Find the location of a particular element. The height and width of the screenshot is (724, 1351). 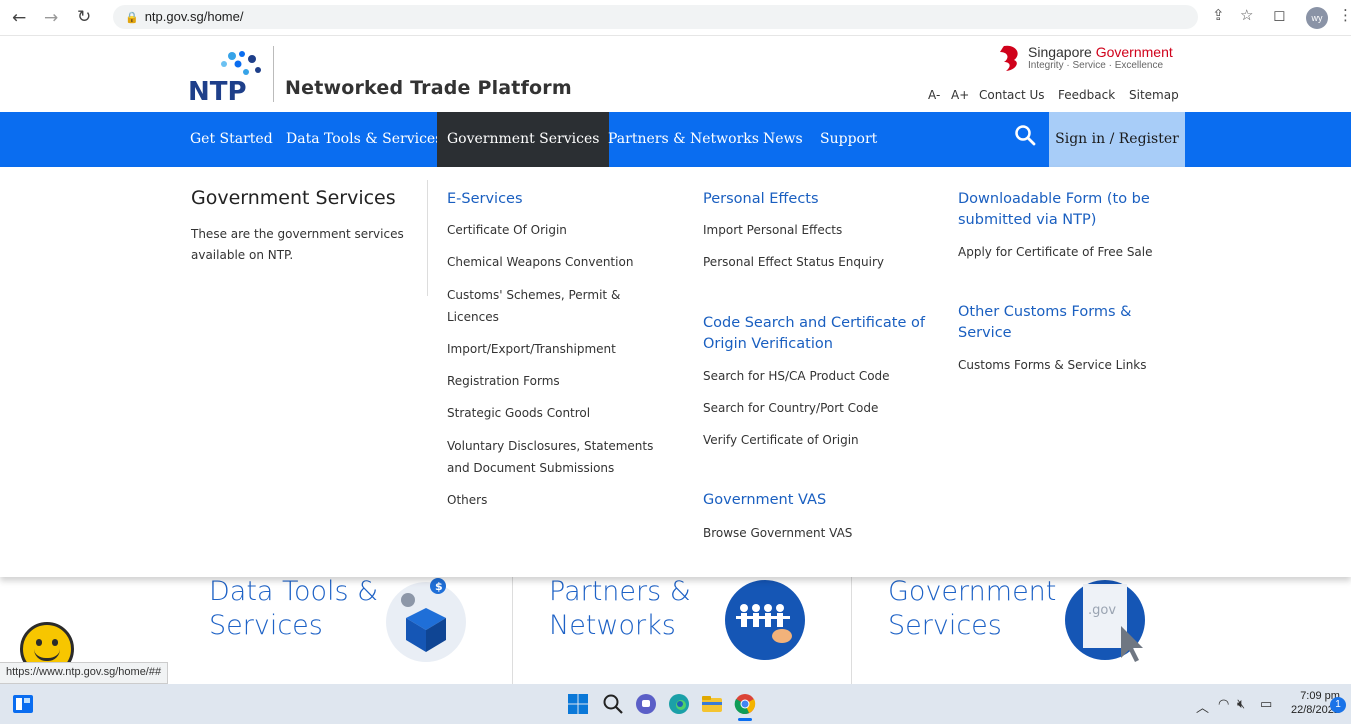

feedback-link: Feedback is located at coordinates (1086, 95).